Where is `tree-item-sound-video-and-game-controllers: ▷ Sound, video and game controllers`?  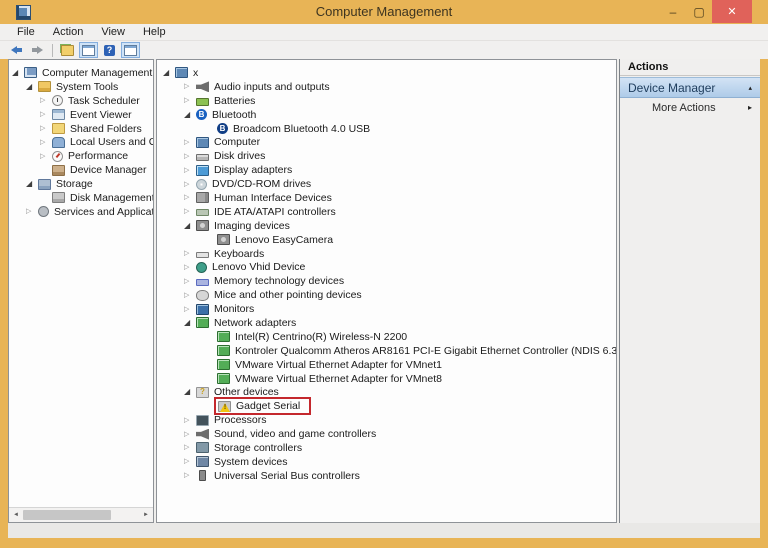 tree-item-sound-video-and-game-controllers: ▷ Sound, video and game controllers is located at coordinates (386, 434).